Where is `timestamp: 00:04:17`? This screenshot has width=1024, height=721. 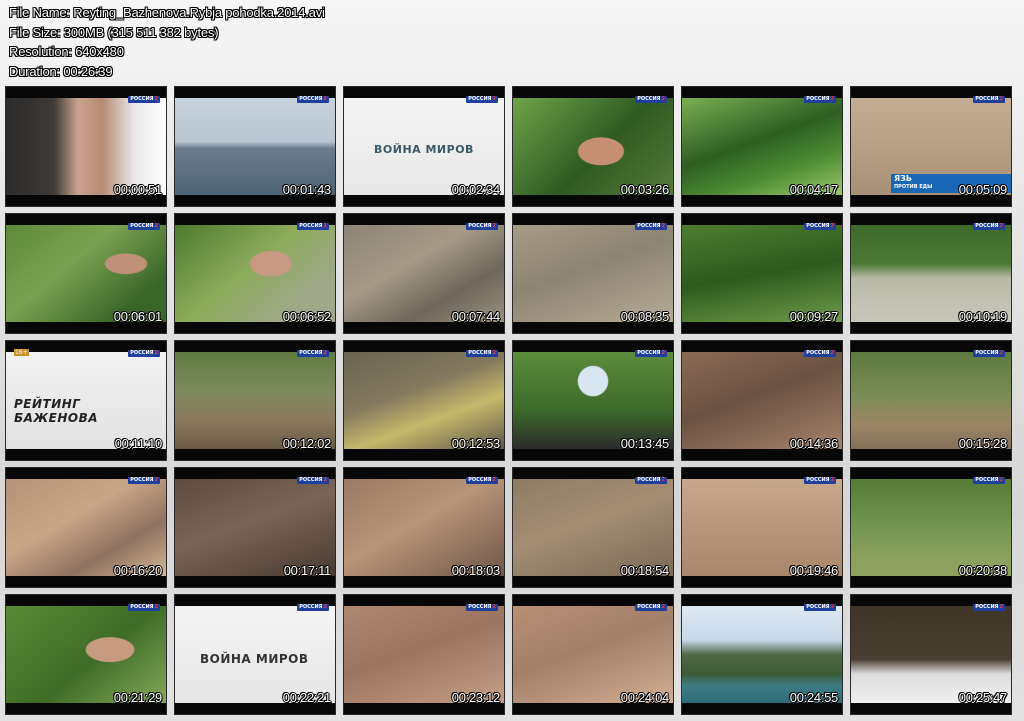 timestamp: 00:04:17 is located at coordinates (814, 189).